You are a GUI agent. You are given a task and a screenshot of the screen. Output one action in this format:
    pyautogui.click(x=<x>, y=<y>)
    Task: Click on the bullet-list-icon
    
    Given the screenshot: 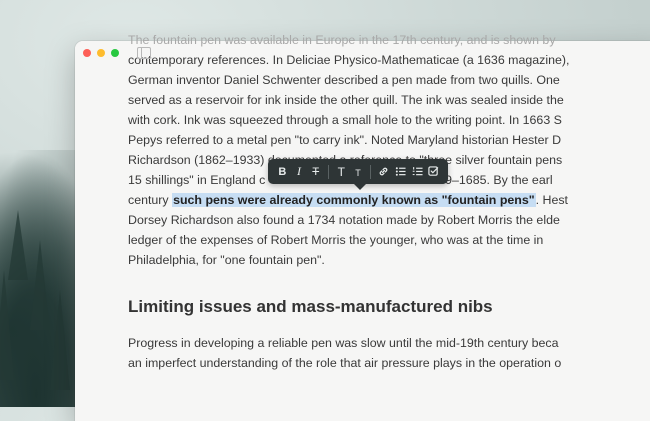 What is the action you would take?
    pyautogui.click(x=400, y=171)
    